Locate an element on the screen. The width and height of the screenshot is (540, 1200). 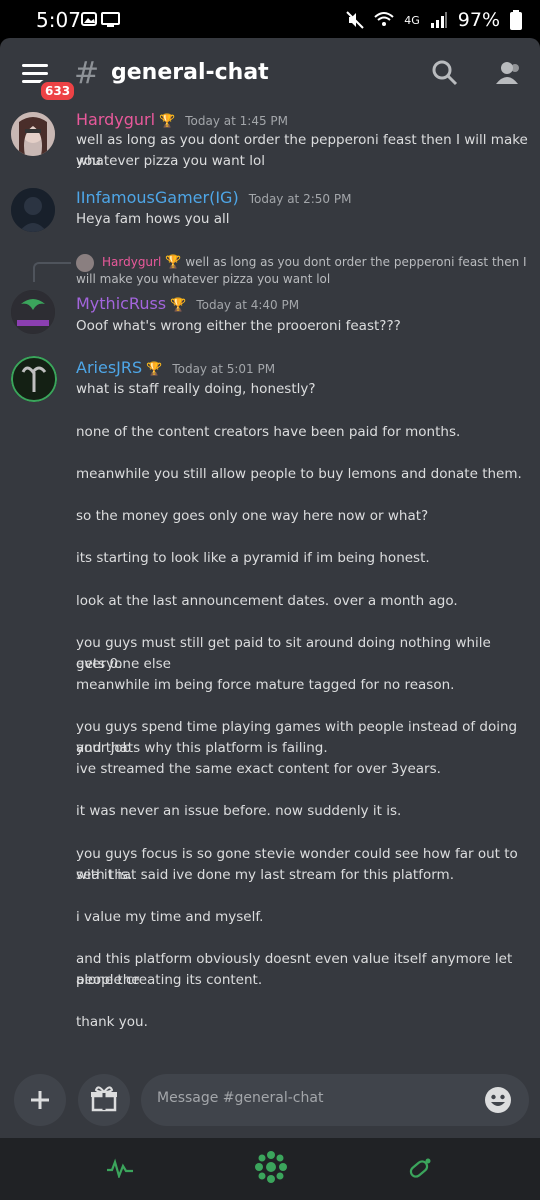
plus-icon is located at coordinates (40, 1100).